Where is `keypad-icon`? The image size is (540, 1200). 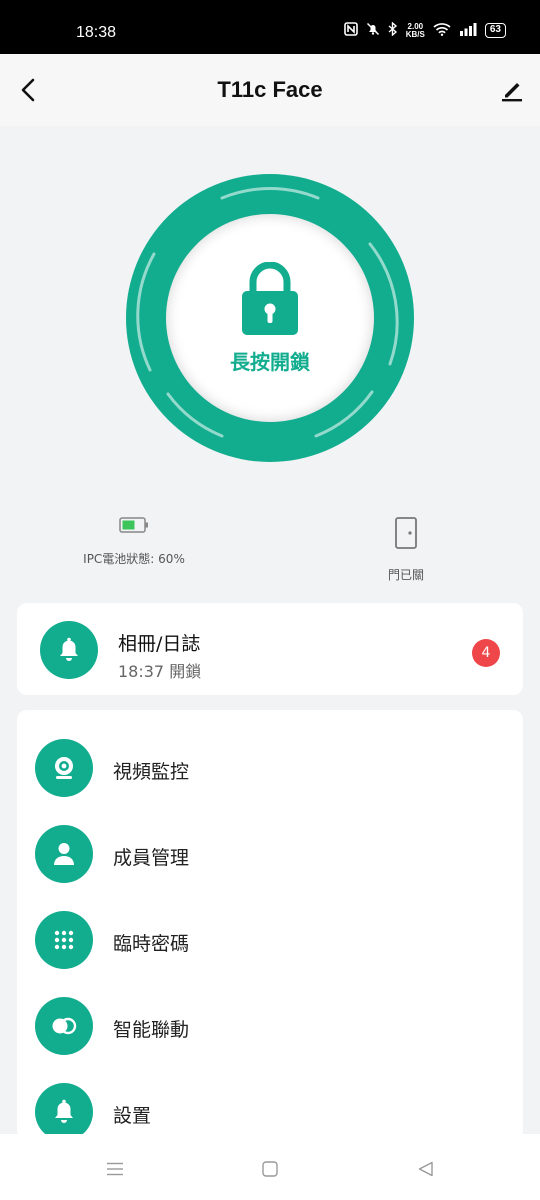
keypad-icon is located at coordinates (64, 940).